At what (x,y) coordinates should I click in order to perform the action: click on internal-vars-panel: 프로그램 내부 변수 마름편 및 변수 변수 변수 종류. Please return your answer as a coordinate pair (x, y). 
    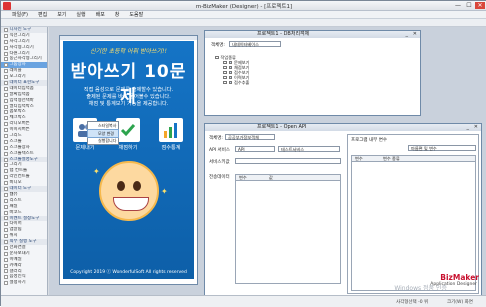
    Looking at the image, I should click on (413, 214).